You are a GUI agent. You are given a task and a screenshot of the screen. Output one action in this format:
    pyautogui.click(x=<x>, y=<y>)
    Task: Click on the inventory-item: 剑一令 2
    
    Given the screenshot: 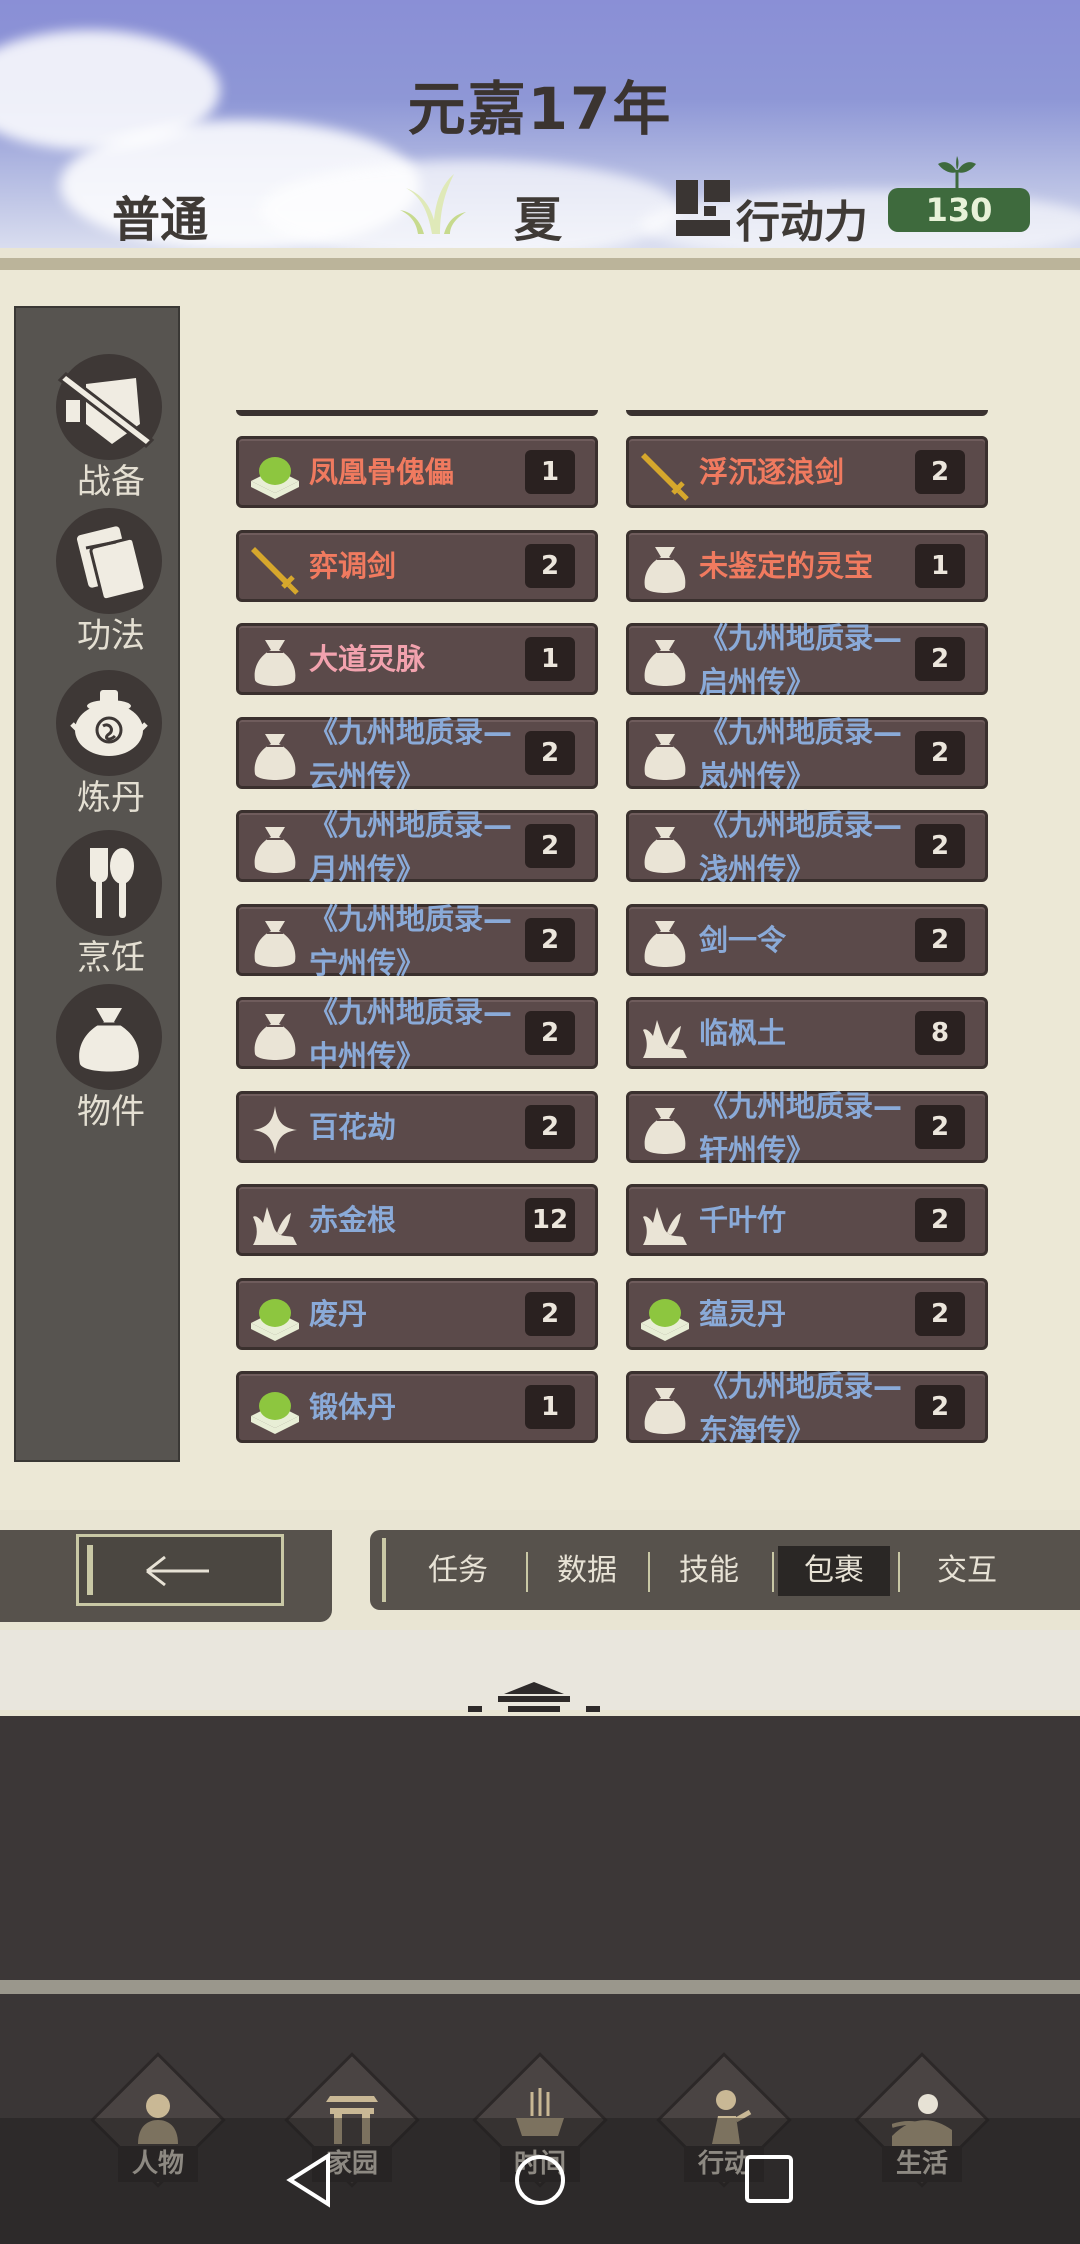 What is the action you would take?
    pyautogui.click(x=807, y=940)
    